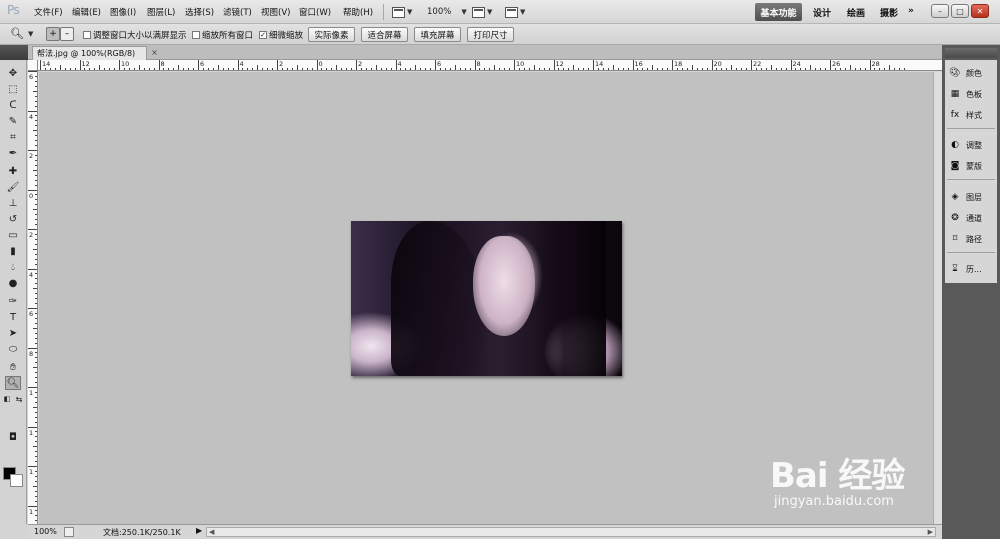 This screenshot has width=1000, height=539. What do you see at coordinates (123, 12) in the screenshot?
I see `menu-image: 图像(I)` at bounding box center [123, 12].